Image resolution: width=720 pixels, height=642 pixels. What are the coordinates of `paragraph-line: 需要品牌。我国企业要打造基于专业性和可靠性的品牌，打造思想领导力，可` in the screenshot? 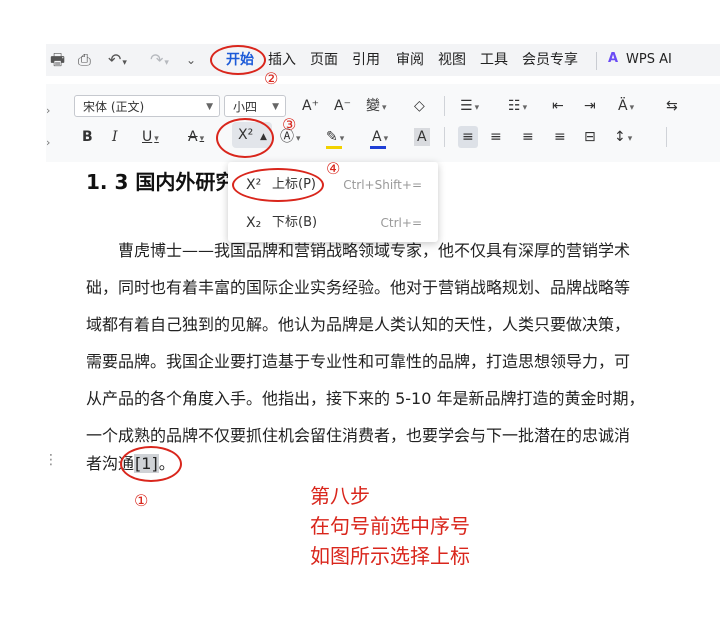 It's located at (358, 361).